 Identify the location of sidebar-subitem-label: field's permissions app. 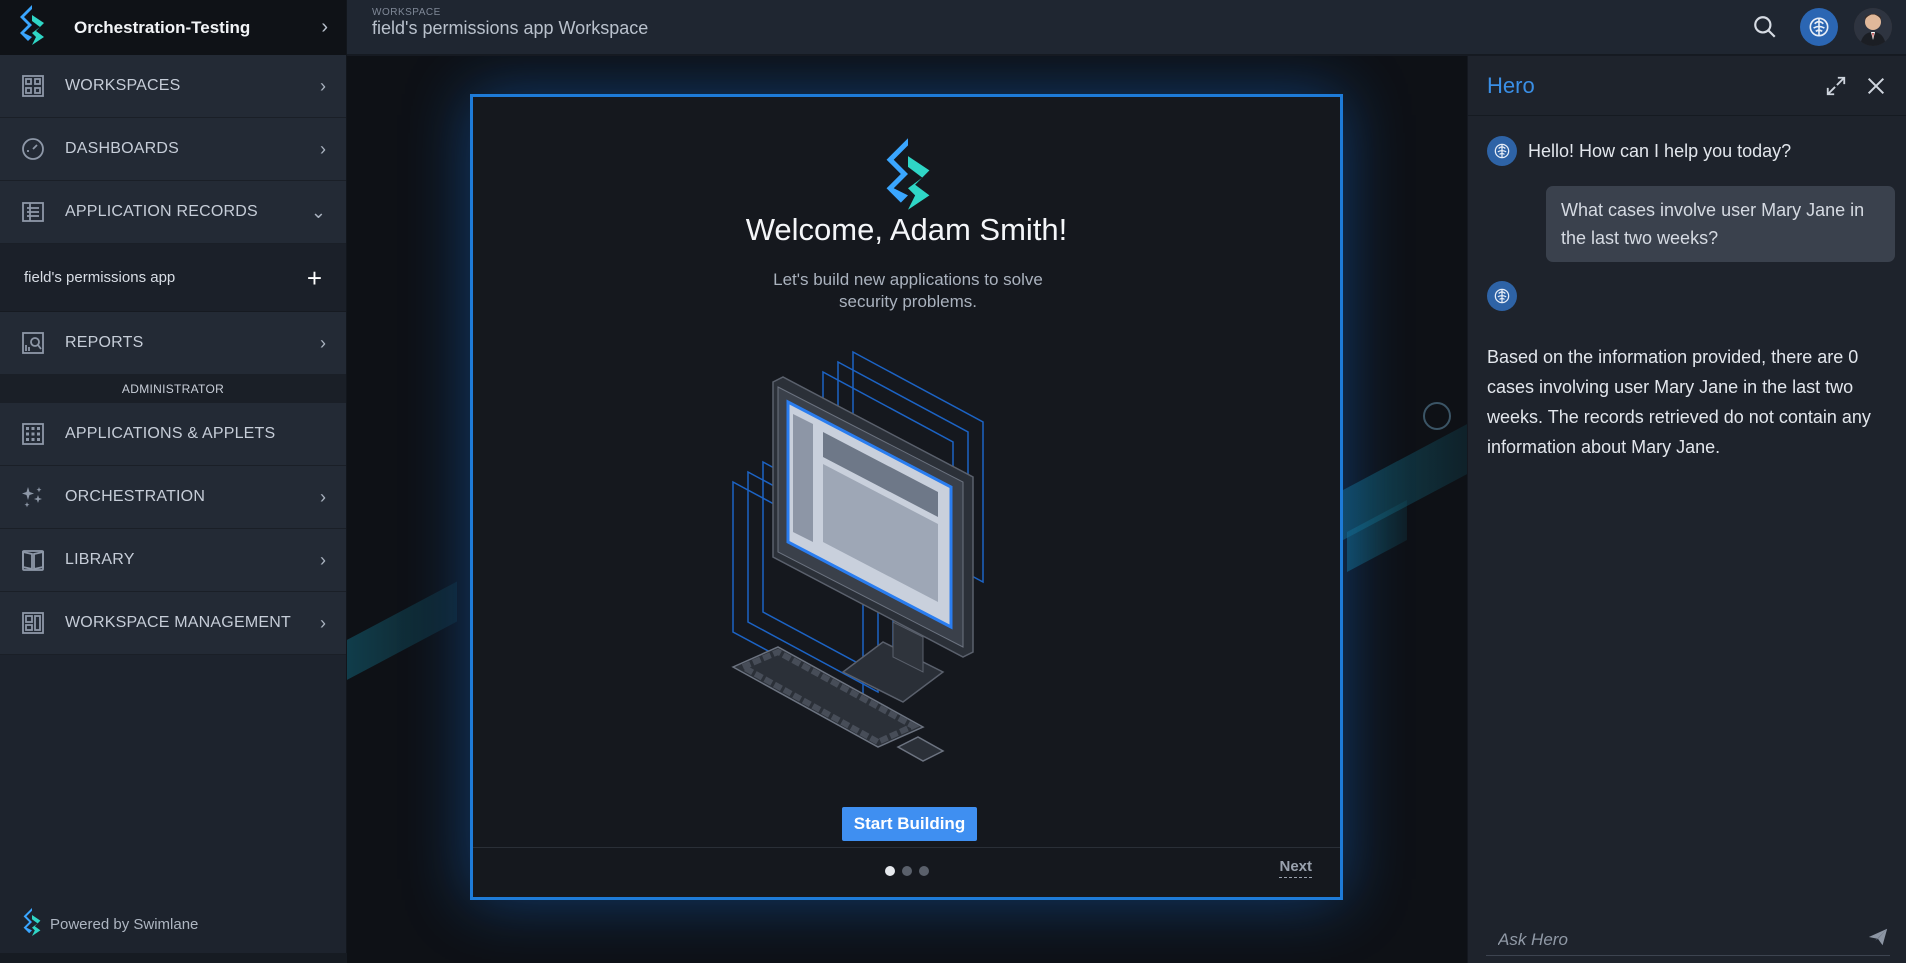
(100, 277).